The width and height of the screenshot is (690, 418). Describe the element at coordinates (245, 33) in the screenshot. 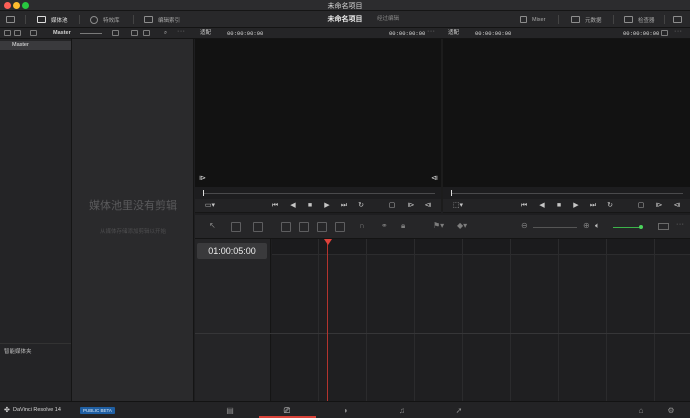

I see `source-timecode-left: 00:00:00:00` at that location.